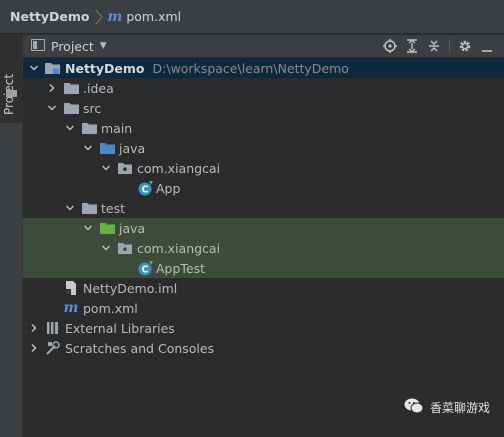 This screenshot has height=437, width=504. I want to click on watermark-text: 香菜聊游戏, so click(459, 408).